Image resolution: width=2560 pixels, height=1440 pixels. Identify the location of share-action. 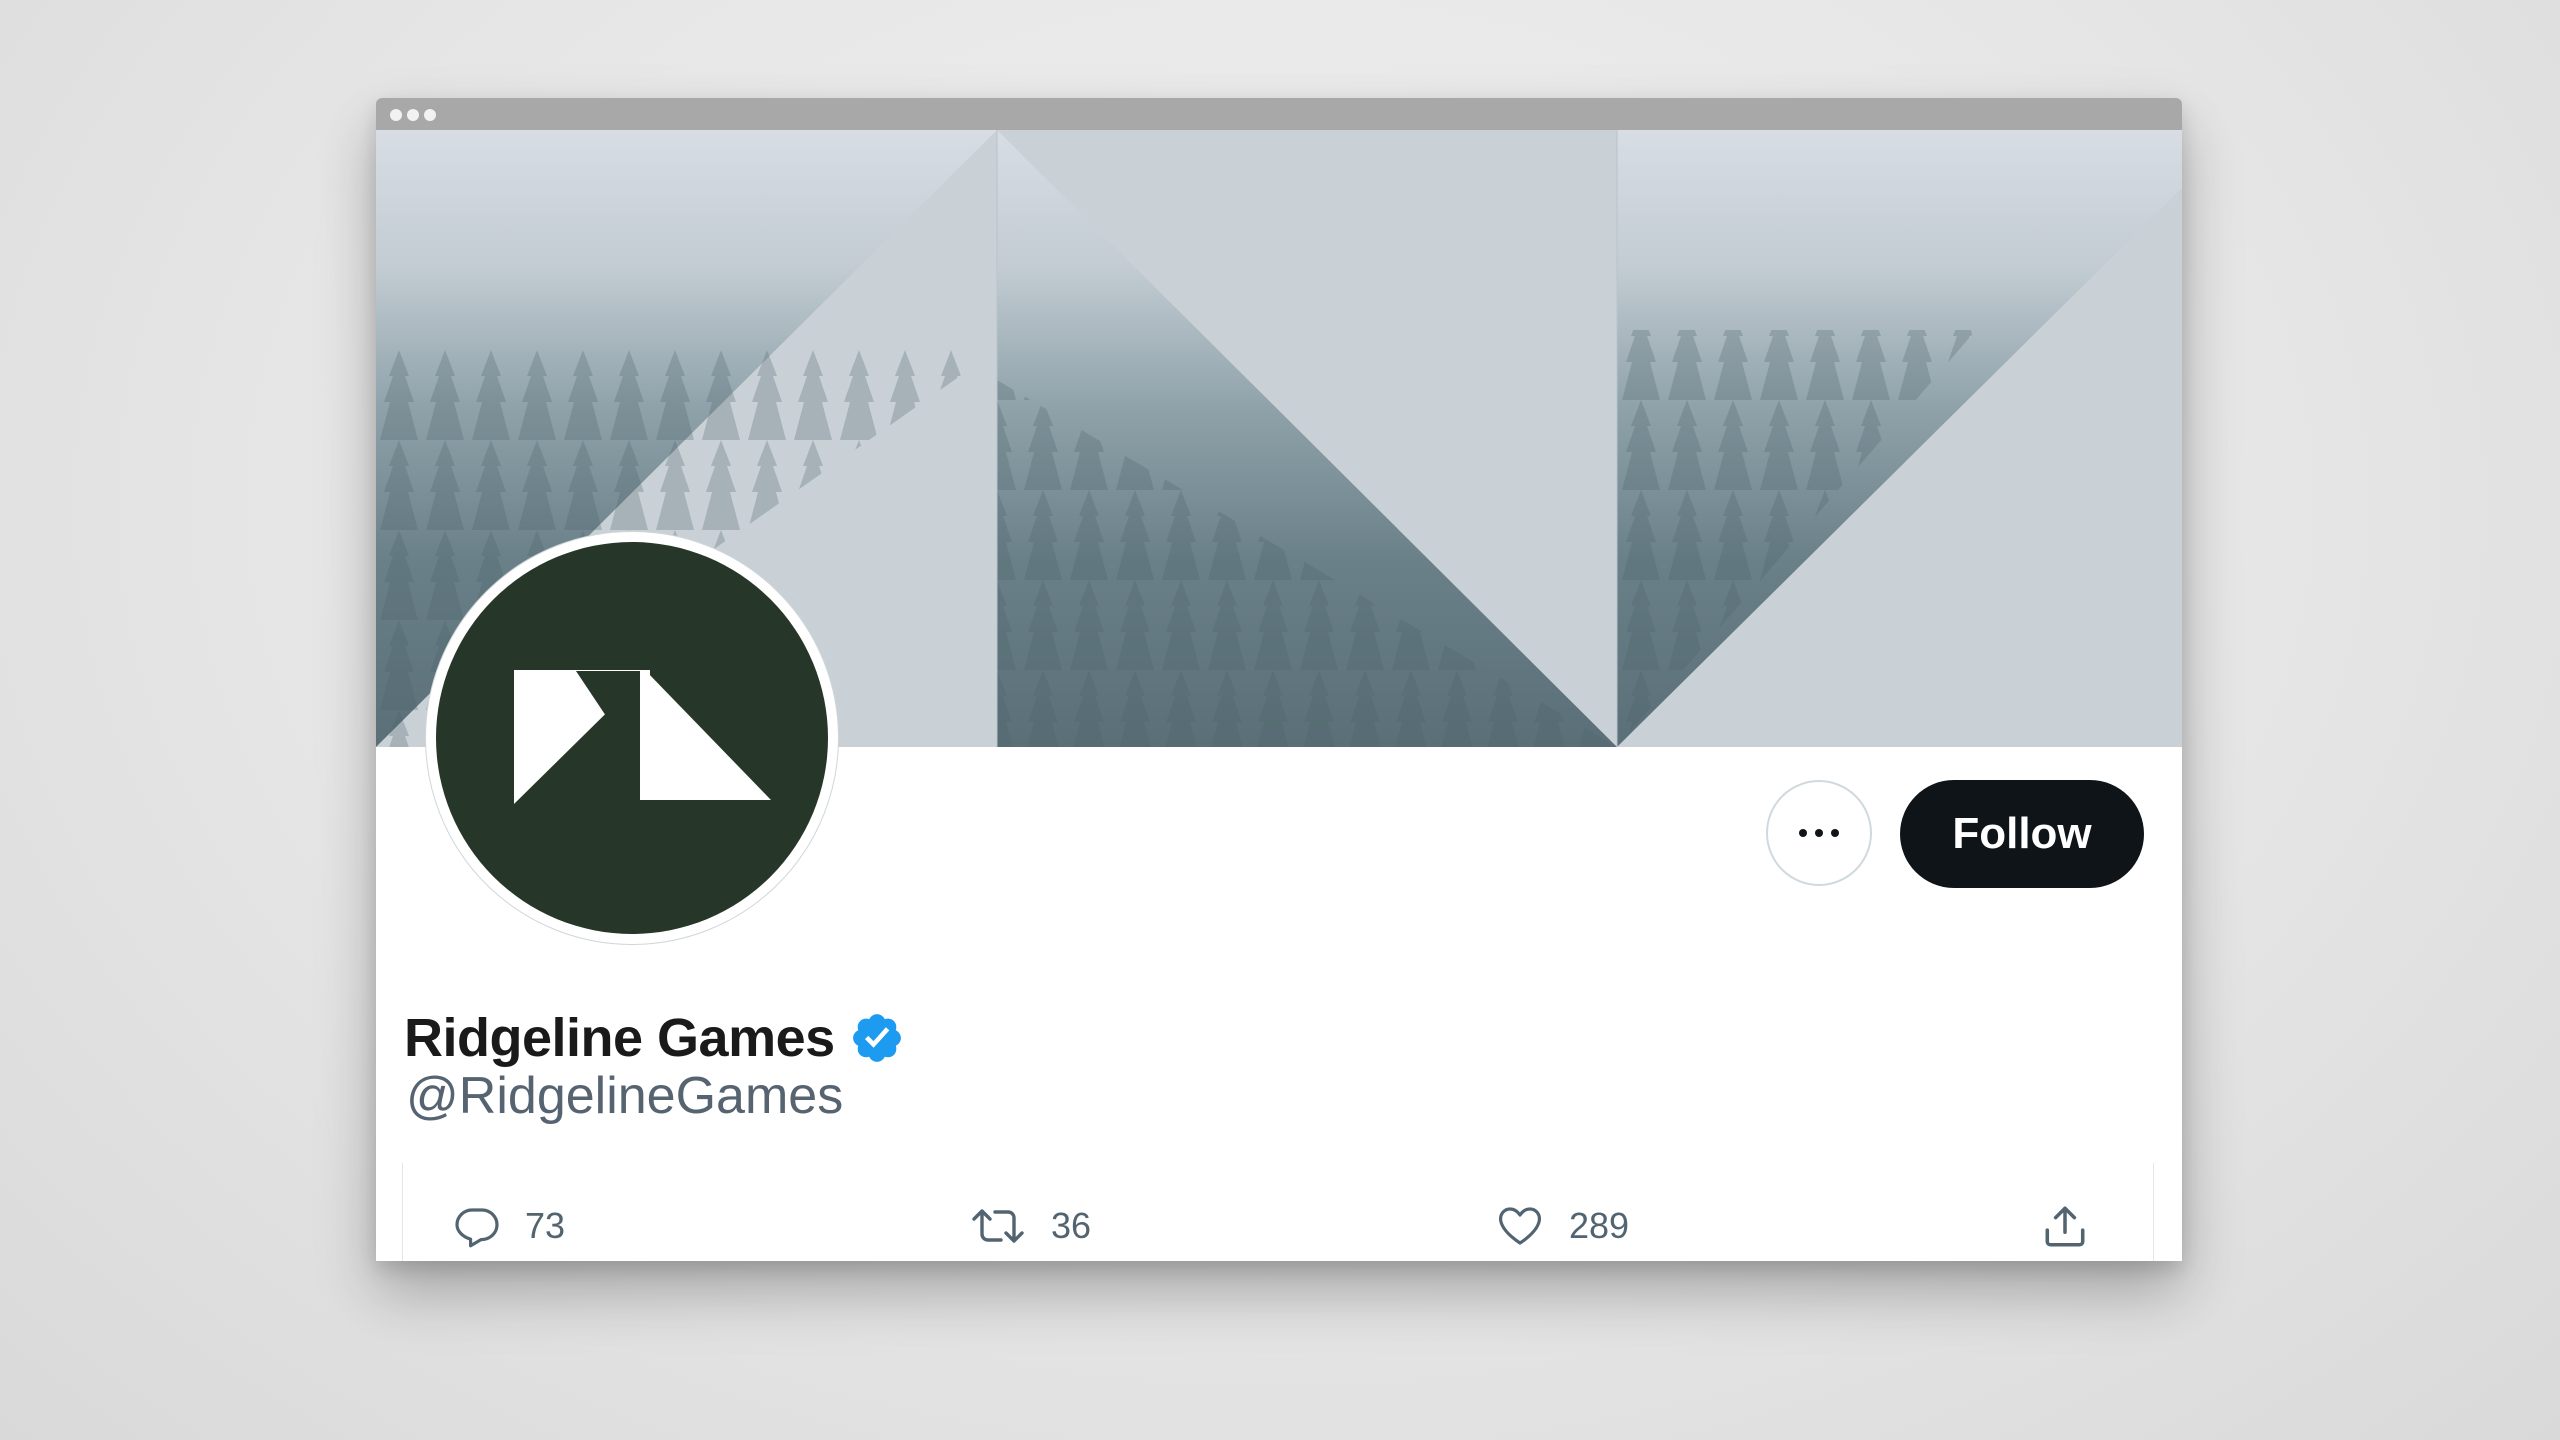
(2065, 1226).